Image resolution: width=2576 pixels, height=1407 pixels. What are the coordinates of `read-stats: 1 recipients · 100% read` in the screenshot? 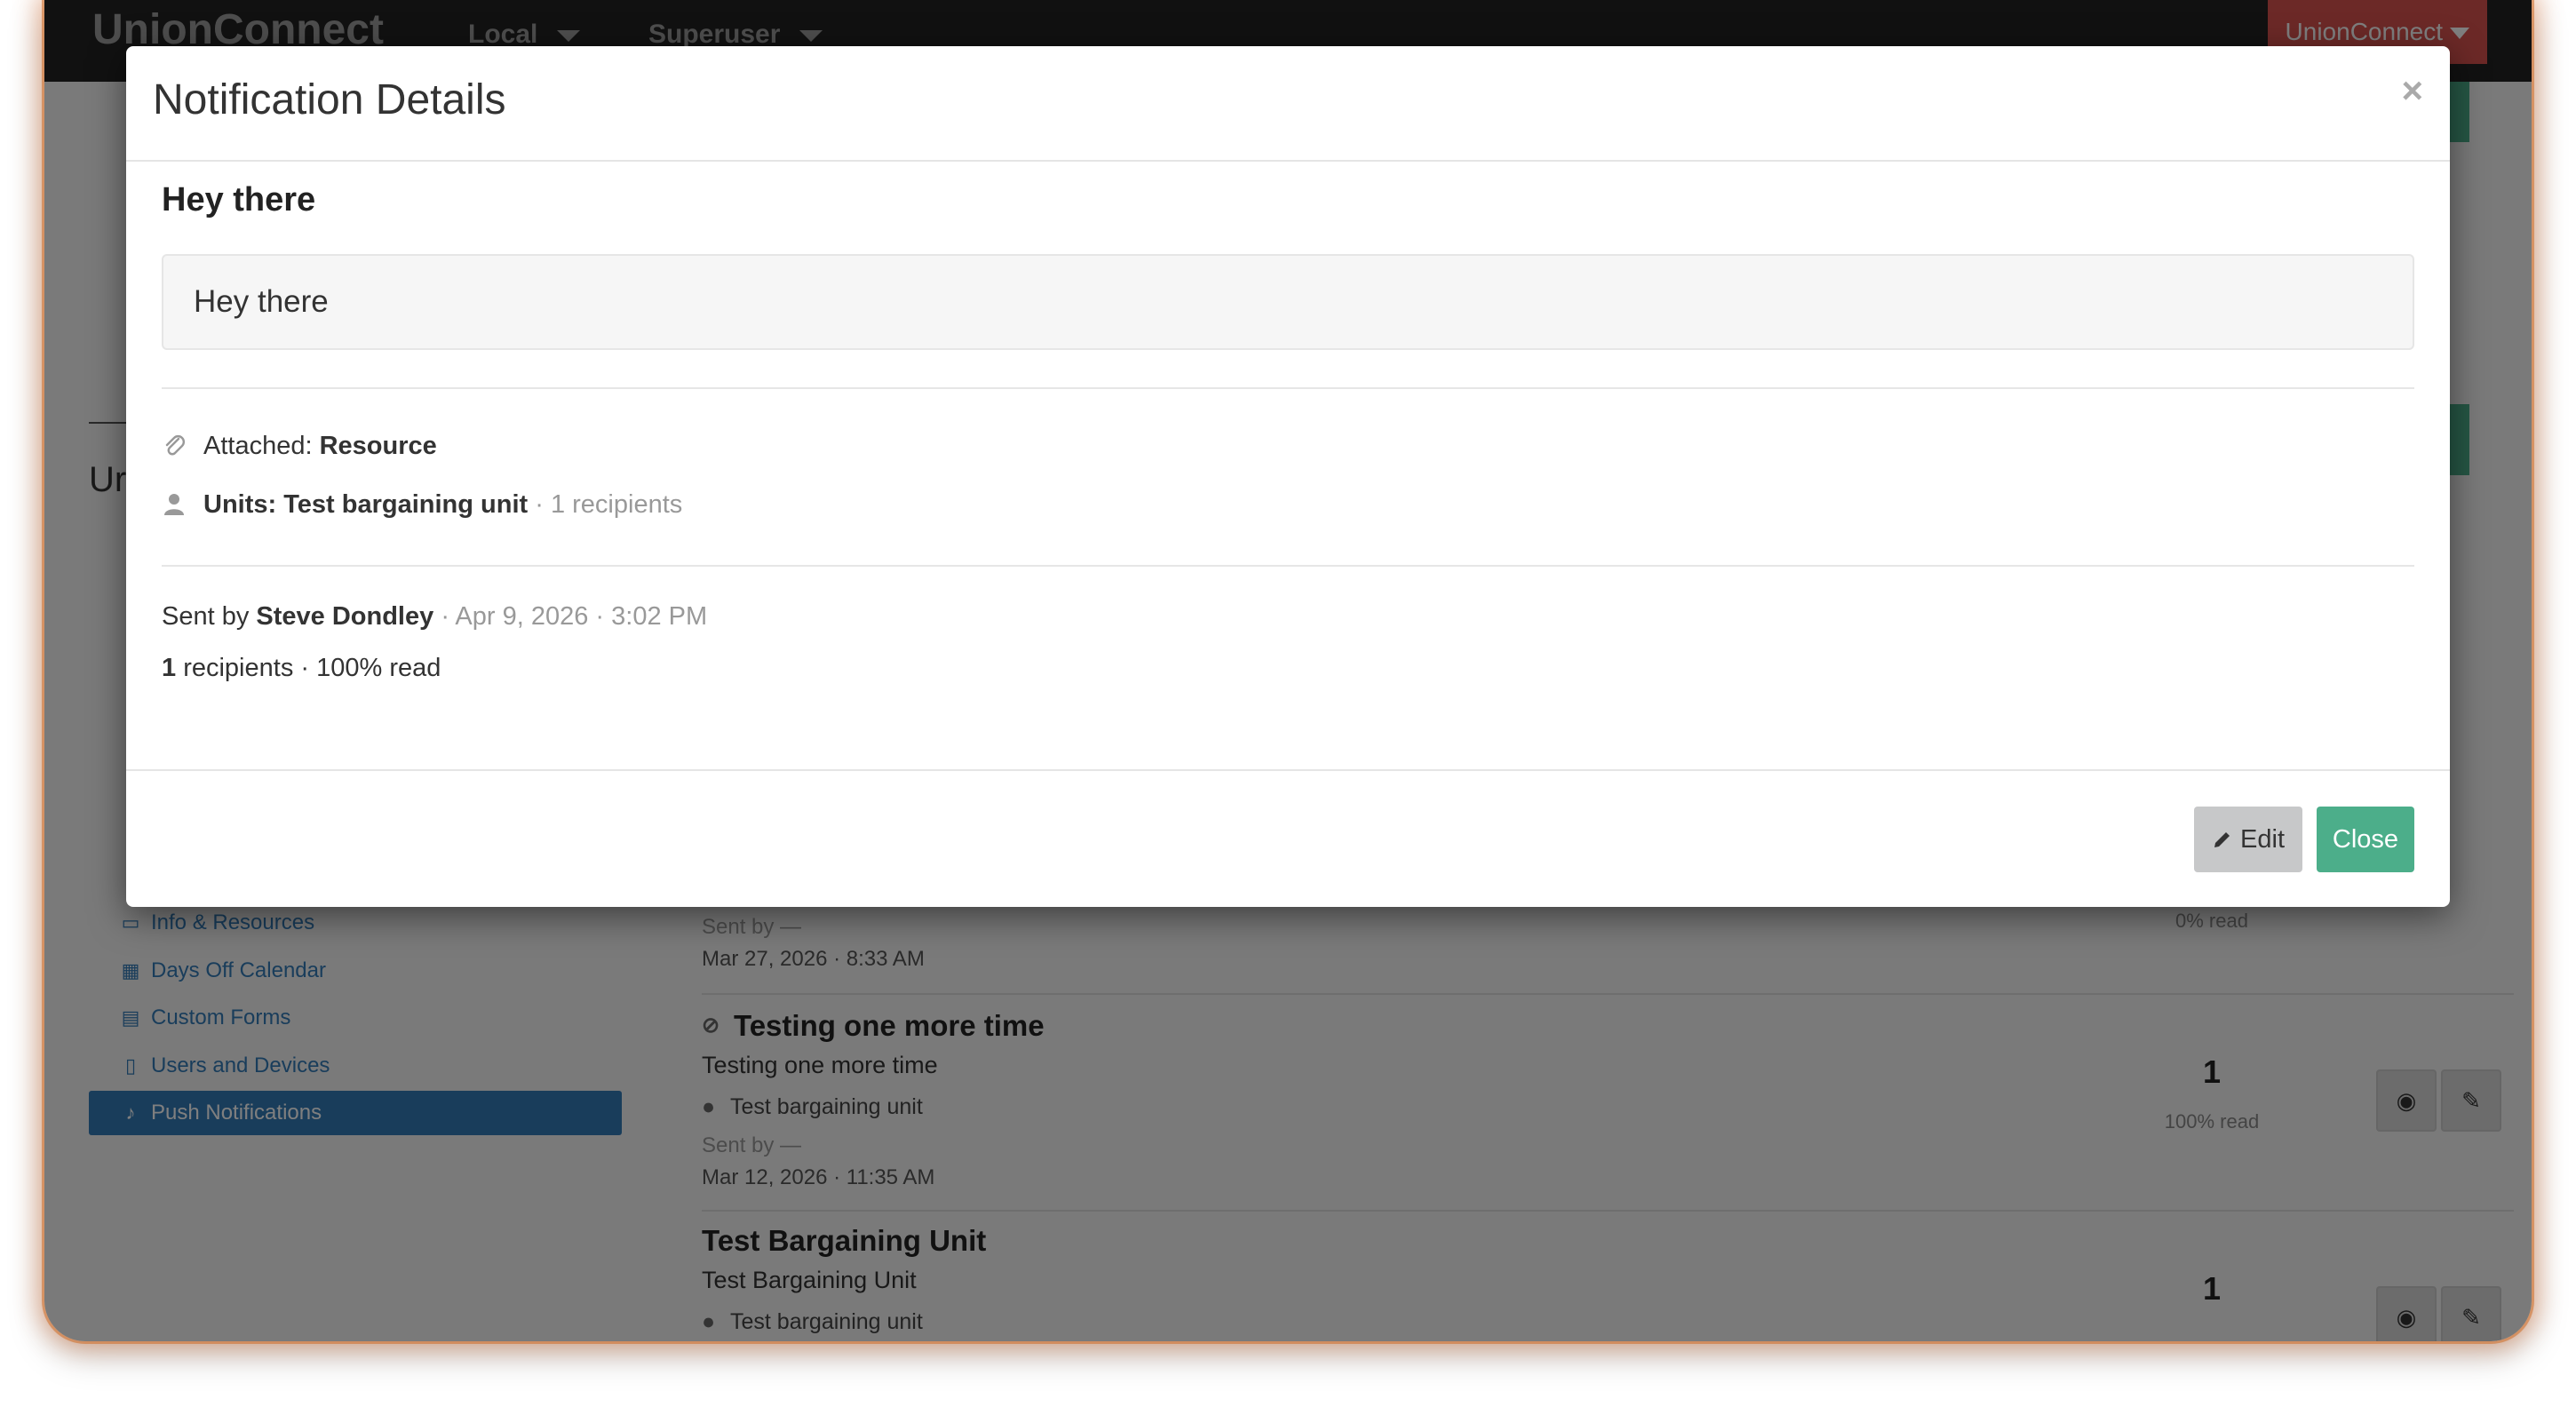 It's located at (301, 668).